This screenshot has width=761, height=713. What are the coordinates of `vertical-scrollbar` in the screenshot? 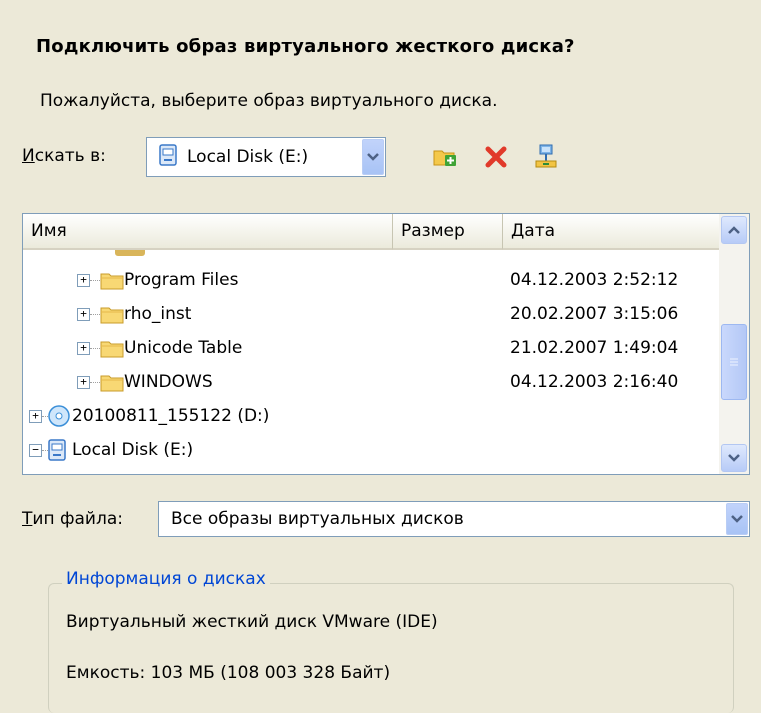 It's located at (734, 344).